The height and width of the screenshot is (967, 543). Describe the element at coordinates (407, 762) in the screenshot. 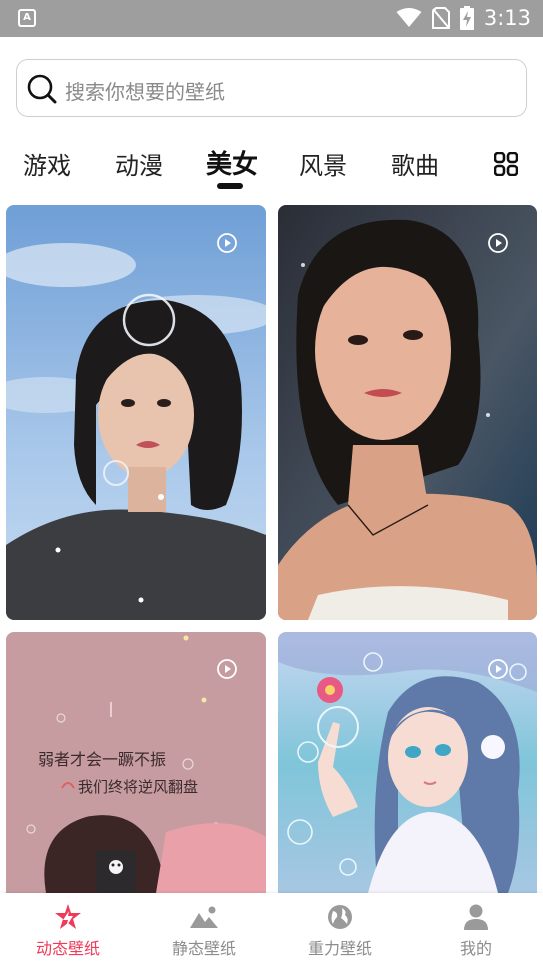

I see `wallpaper-card` at that location.